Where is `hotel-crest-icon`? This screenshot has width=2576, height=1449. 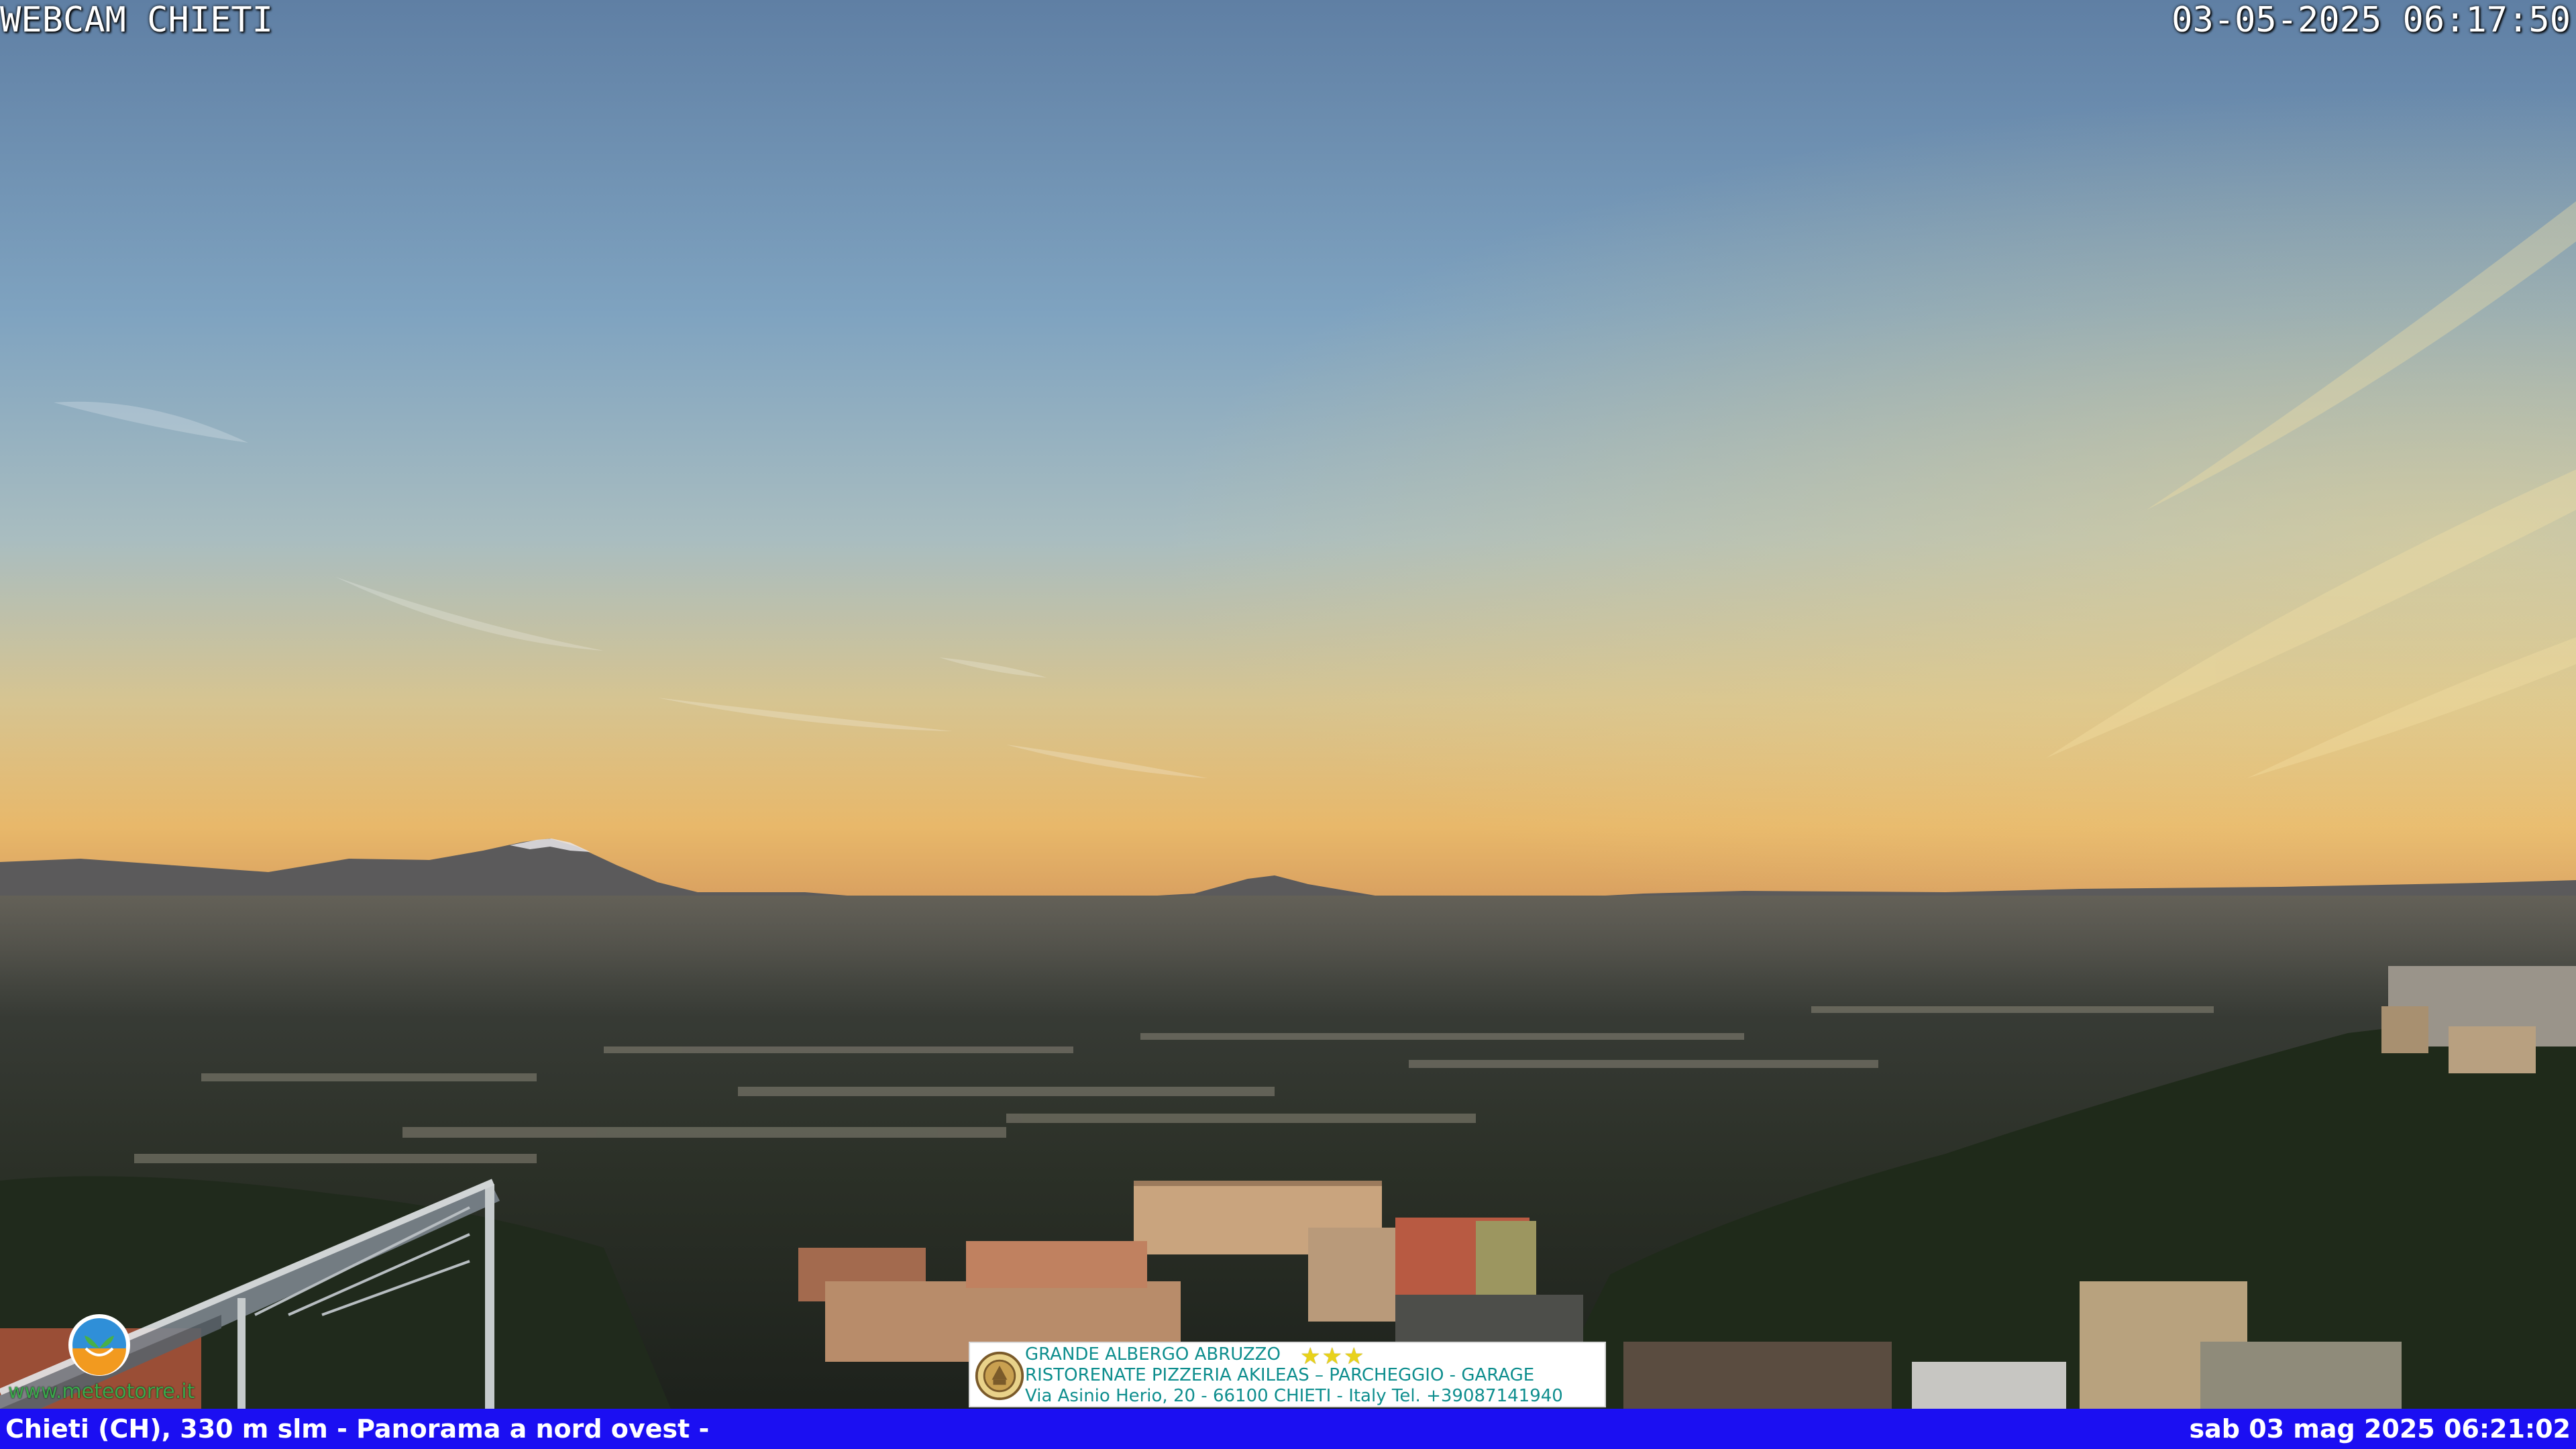 hotel-crest-icon is located at coordinates (999, 1376).